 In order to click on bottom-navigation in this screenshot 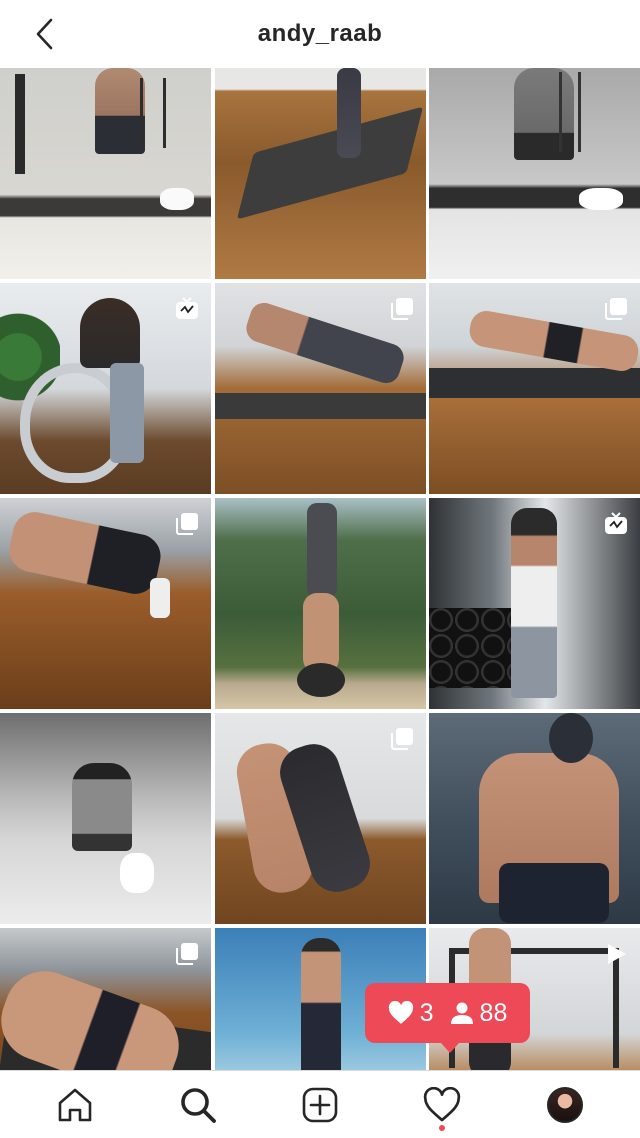, I will do `click(320, 1104)`.